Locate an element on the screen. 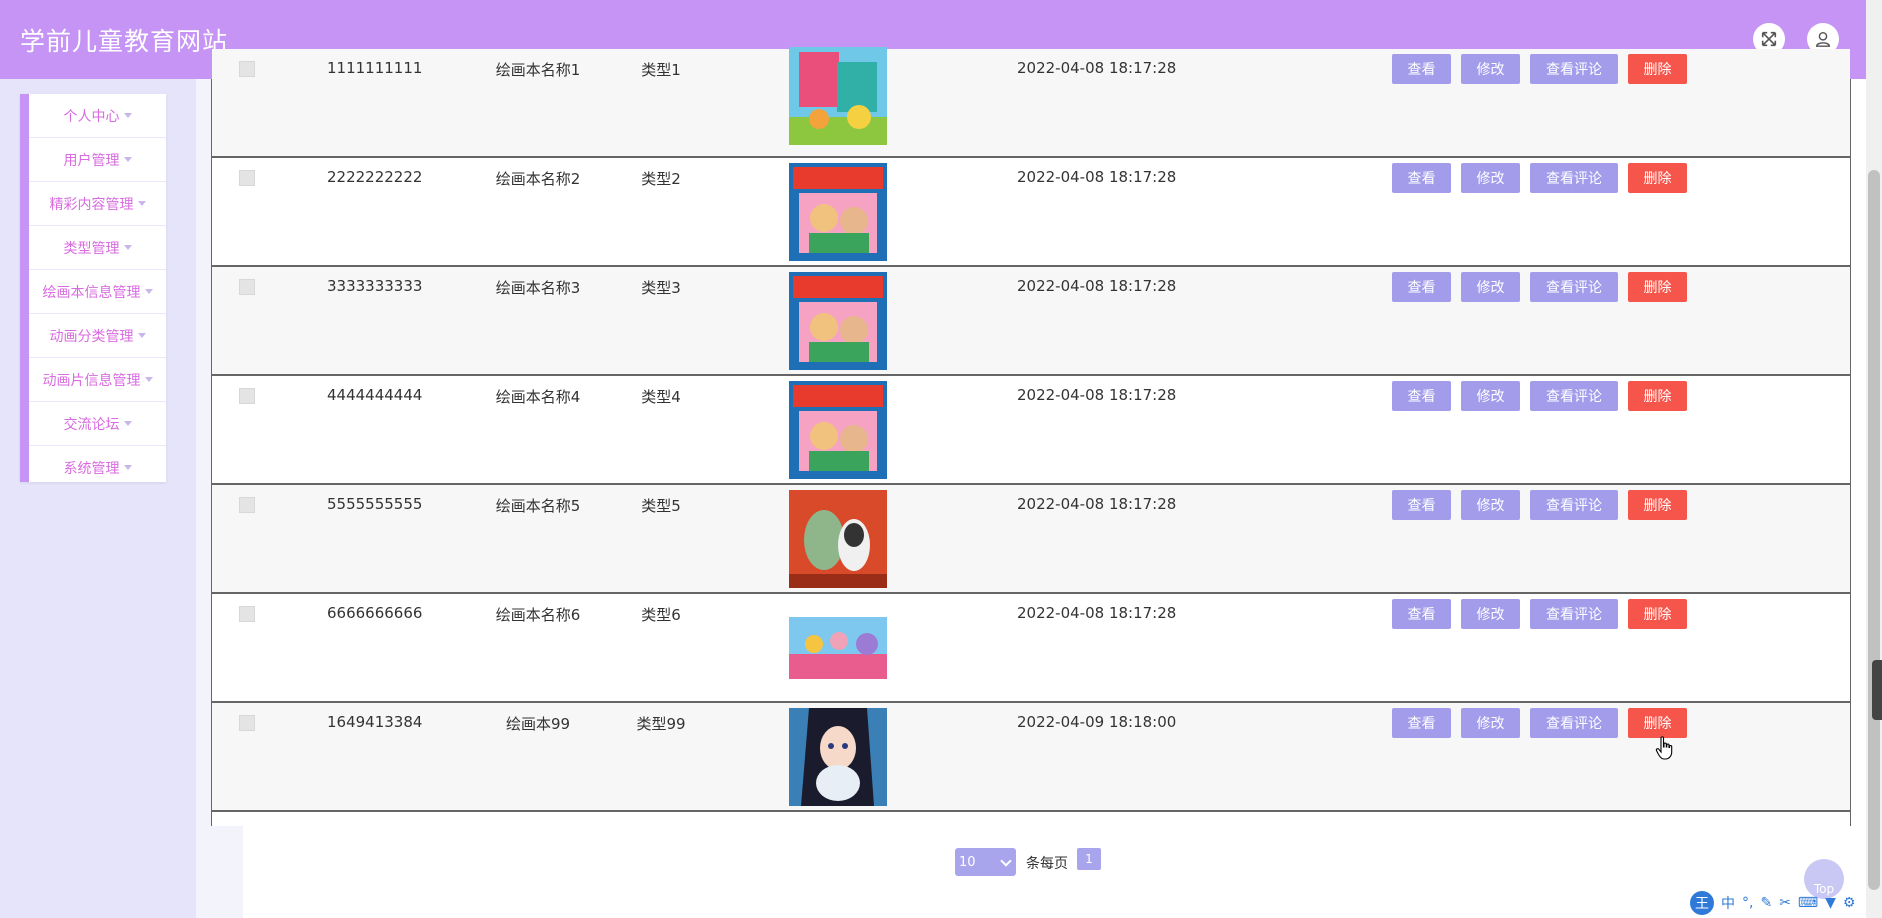 The height and width of the screenshot is (918, 1882). row-id: 6666666666 is located at coordinates (375, 613).